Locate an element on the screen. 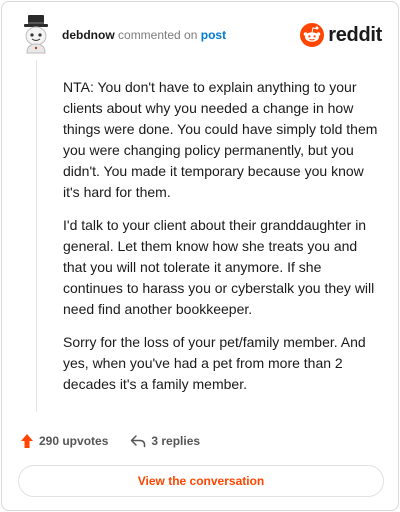 This screenshot has width=400, height=512. reply-count: 3 replies is located at coordinates (176, 441).